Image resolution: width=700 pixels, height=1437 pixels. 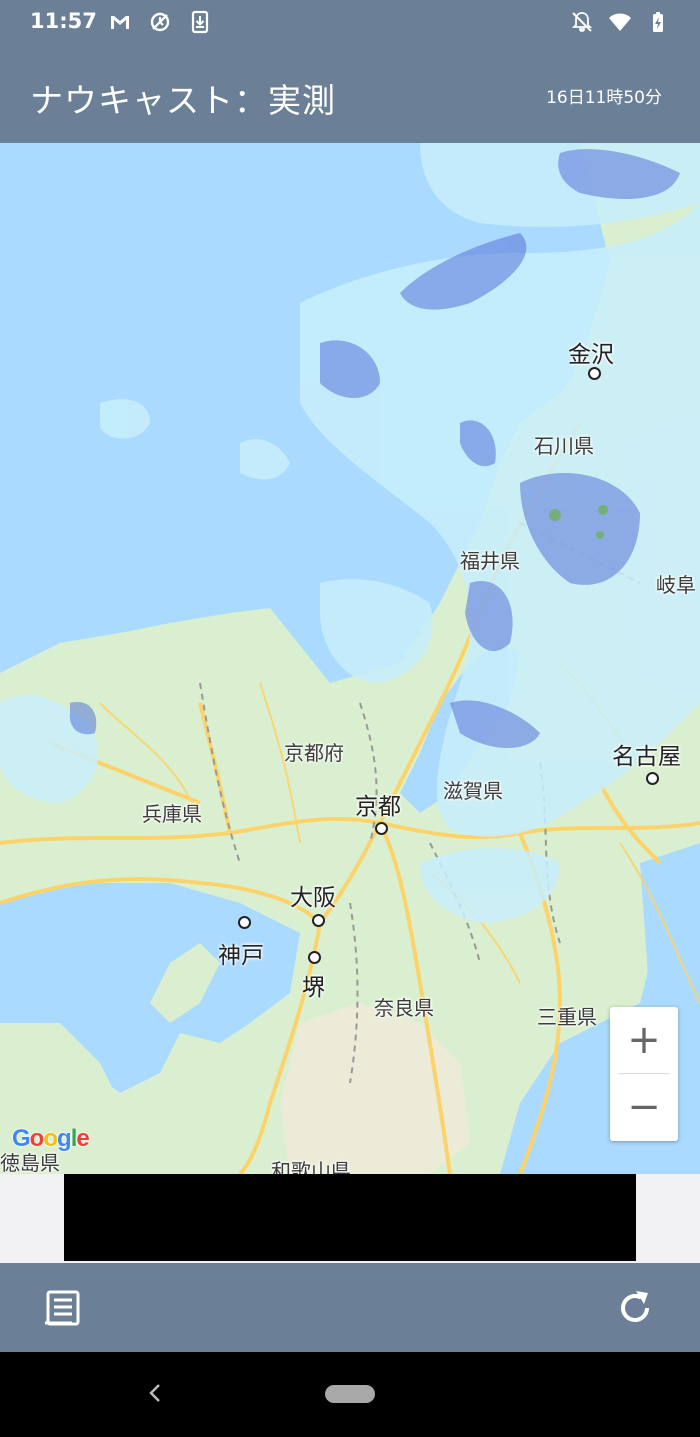 I want to click on city-dot-kobe, so click(x=244, y=922).